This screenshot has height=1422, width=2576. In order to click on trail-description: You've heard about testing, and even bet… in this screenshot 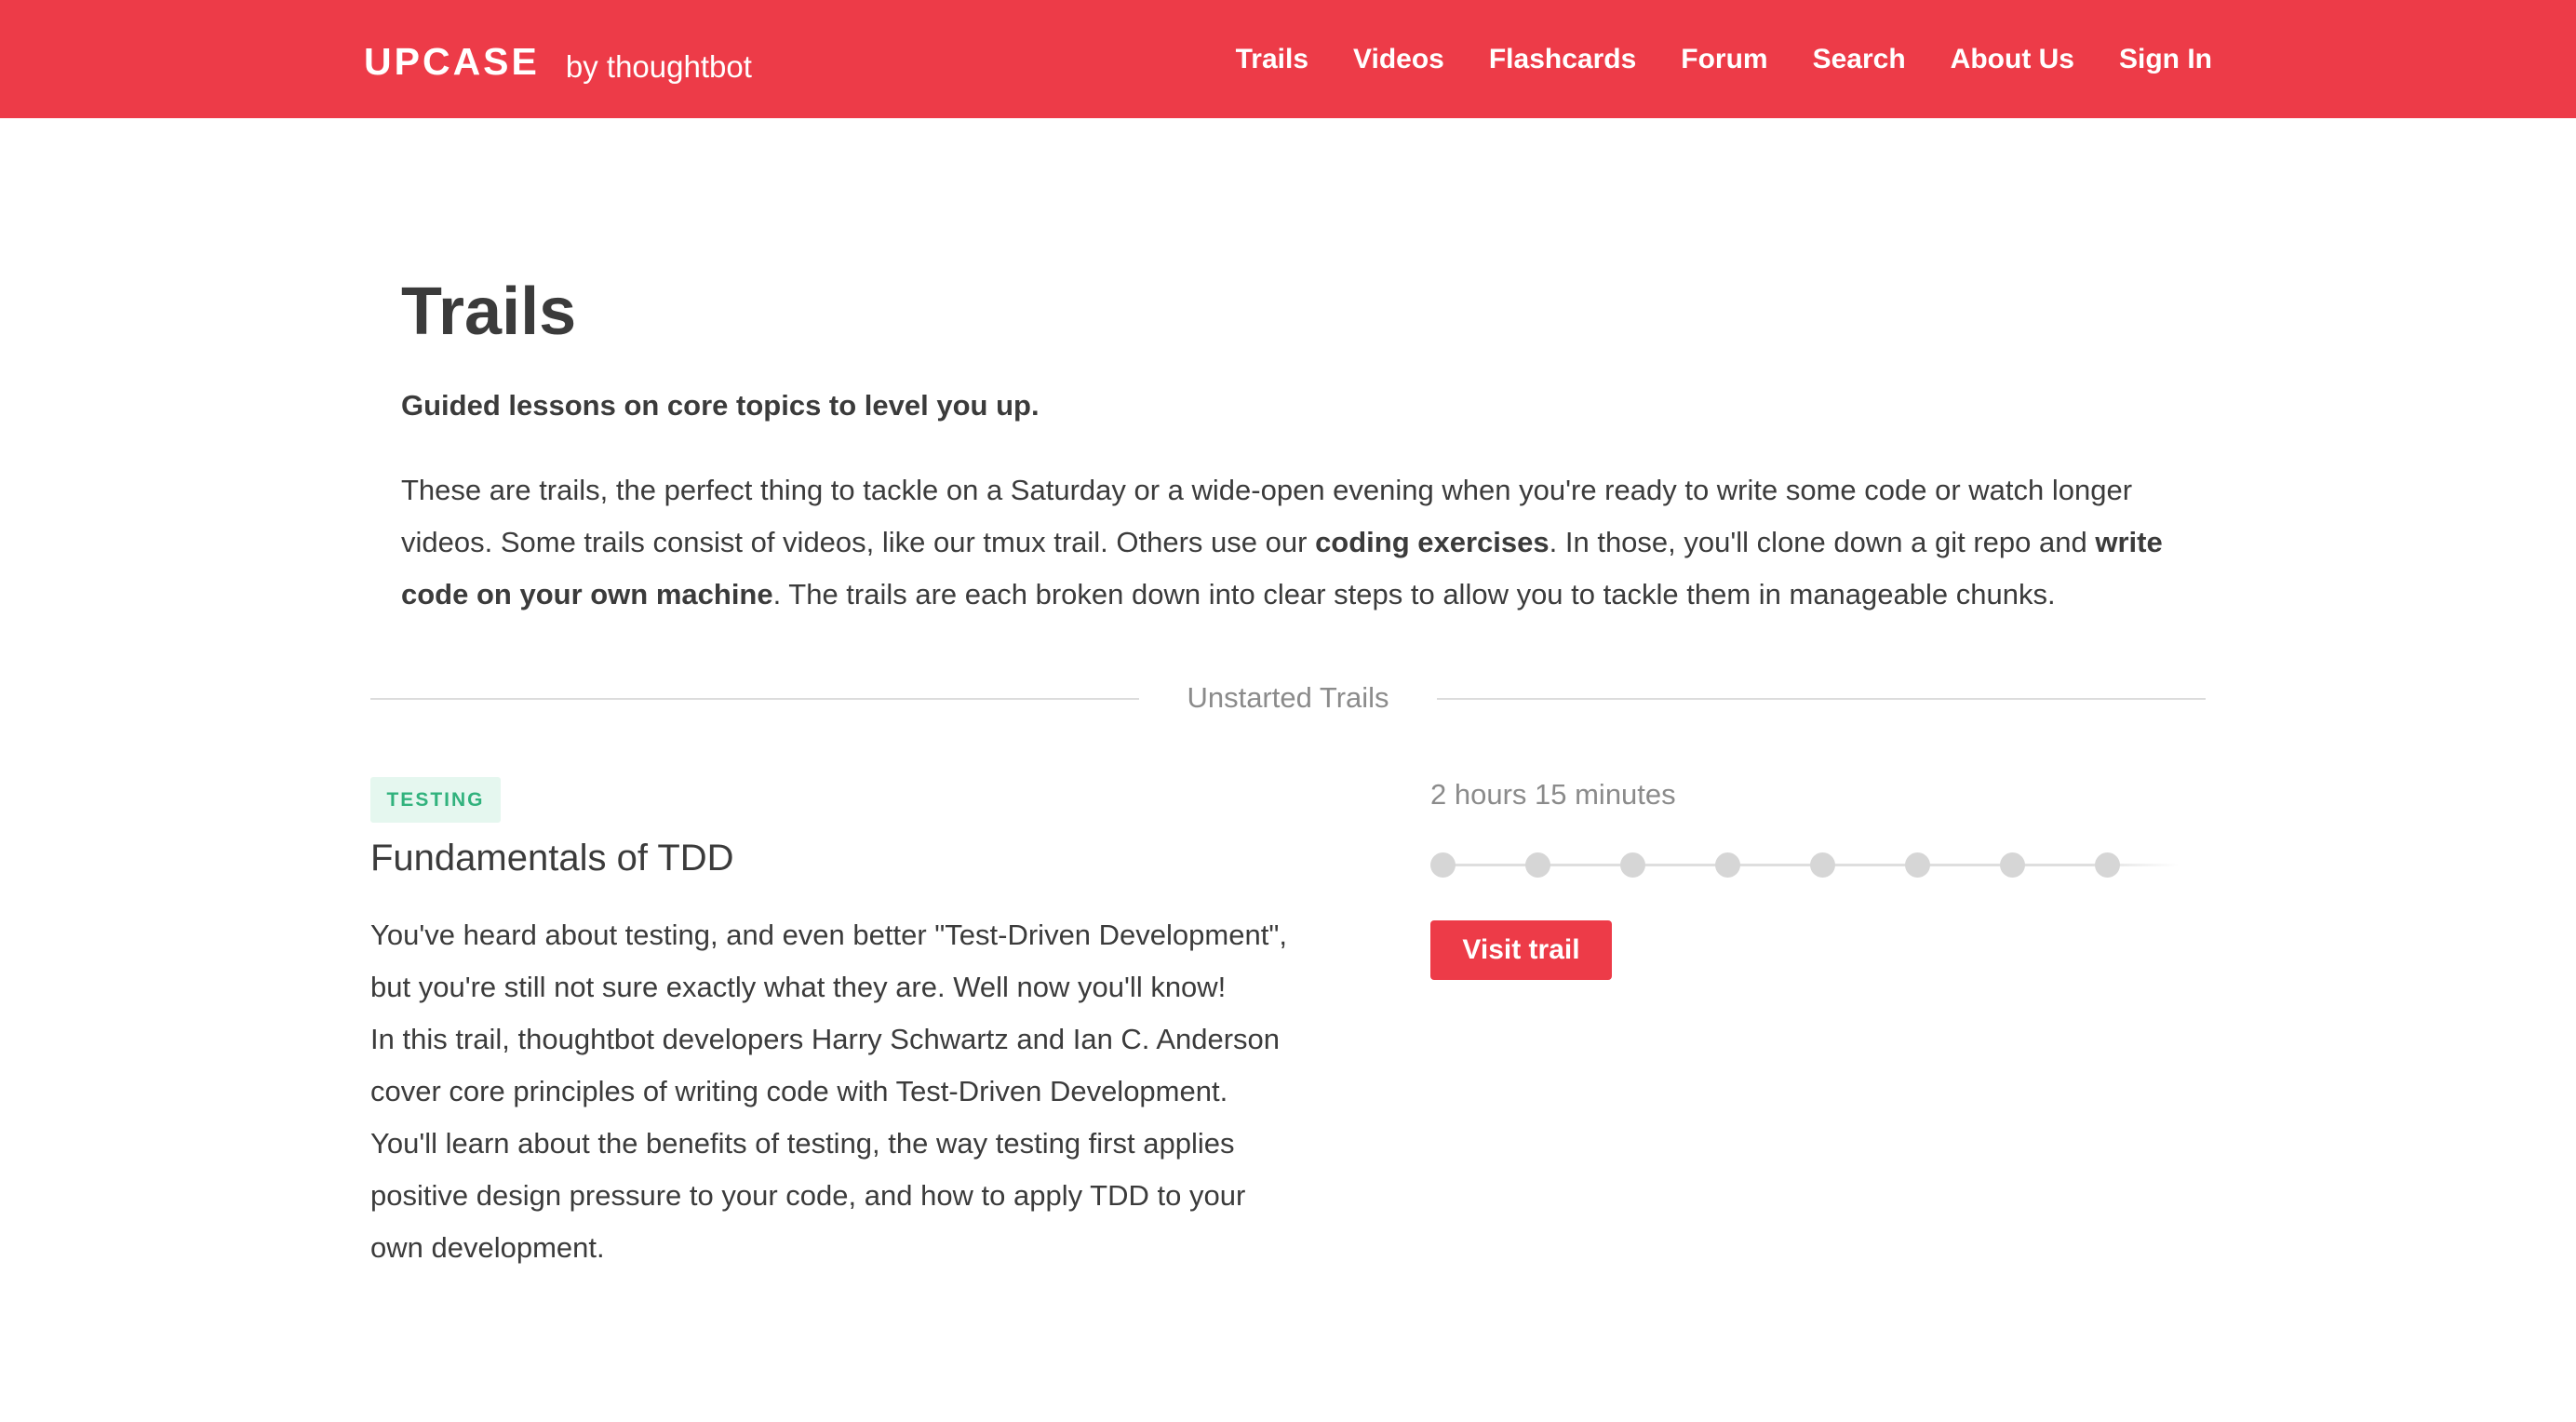, I will do `click(835, 1091)`.